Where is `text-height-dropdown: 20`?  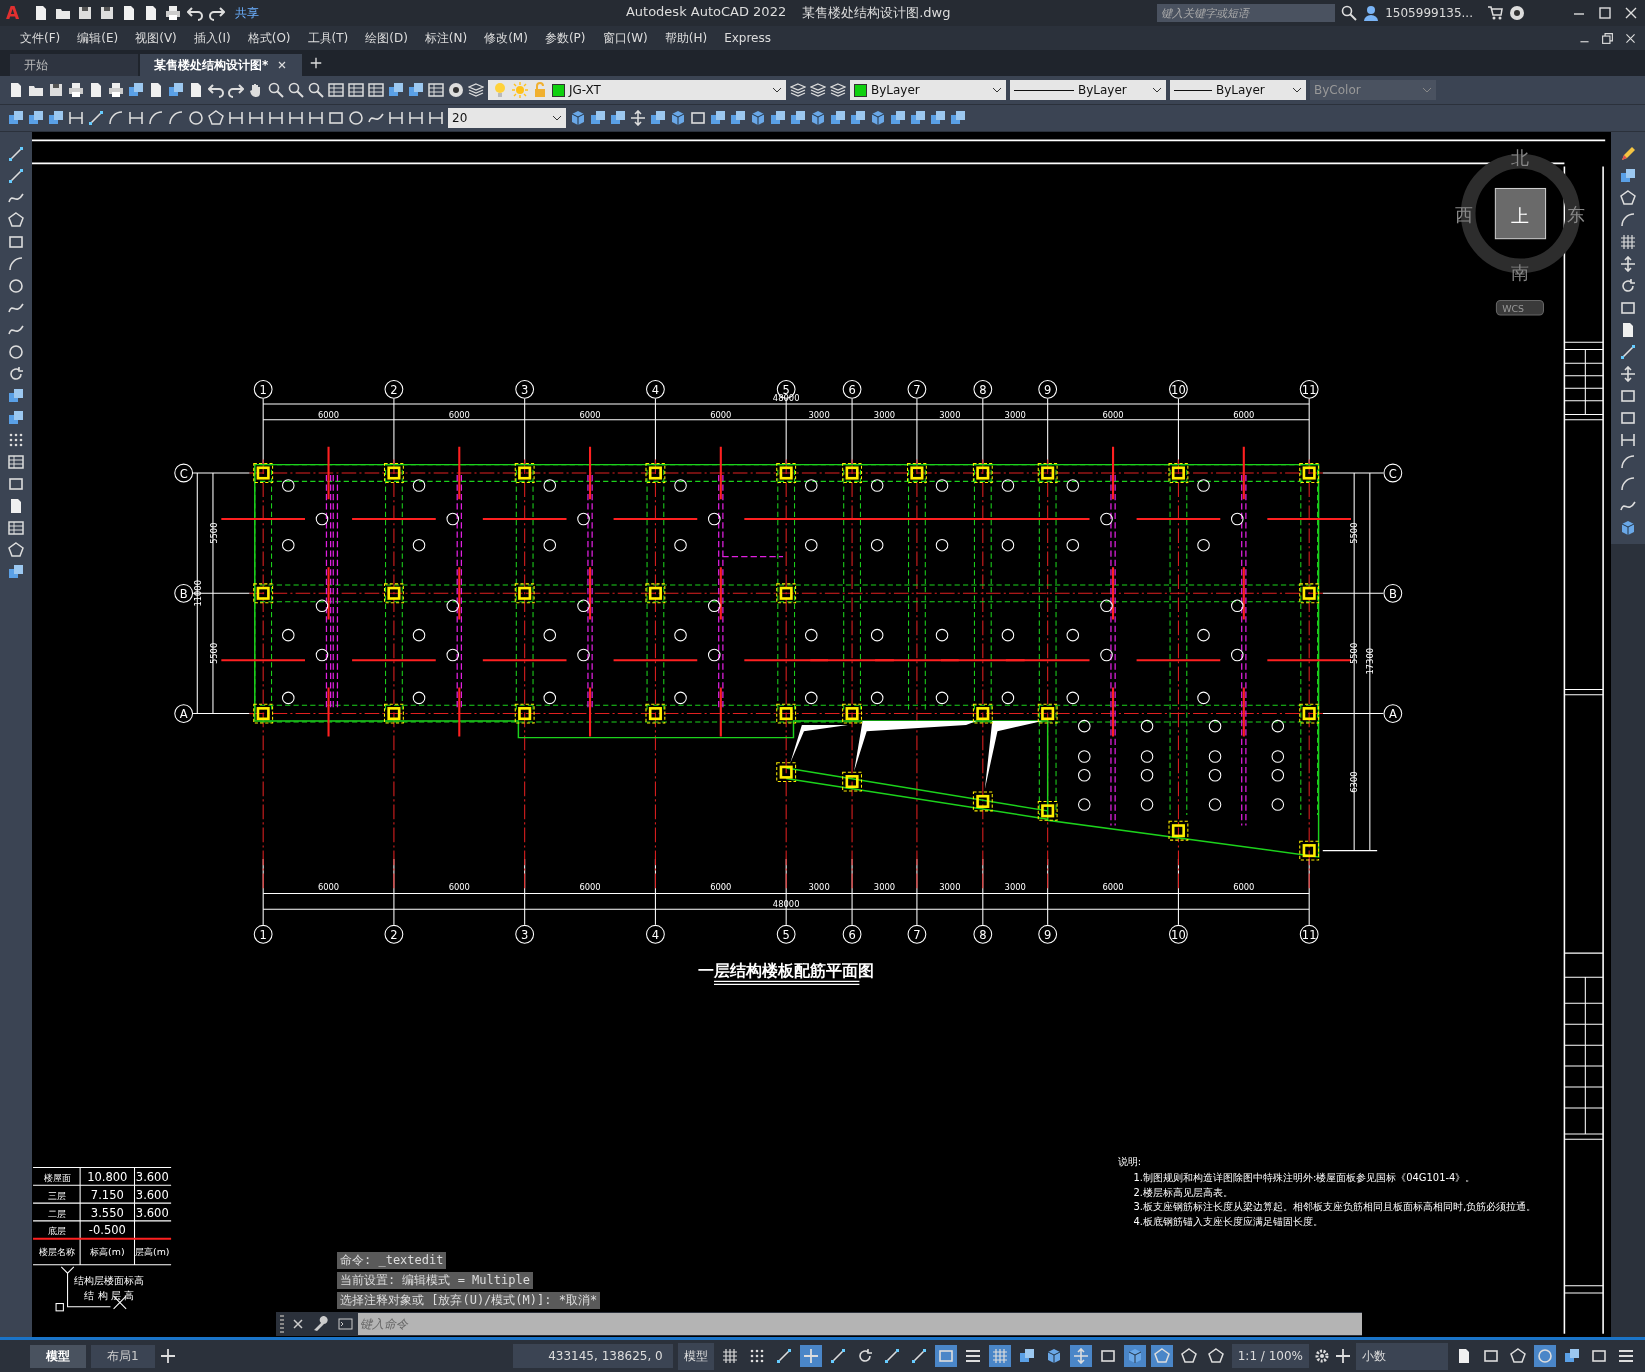 text-height-dropdown: 20 is located at coordinates (507, 118).